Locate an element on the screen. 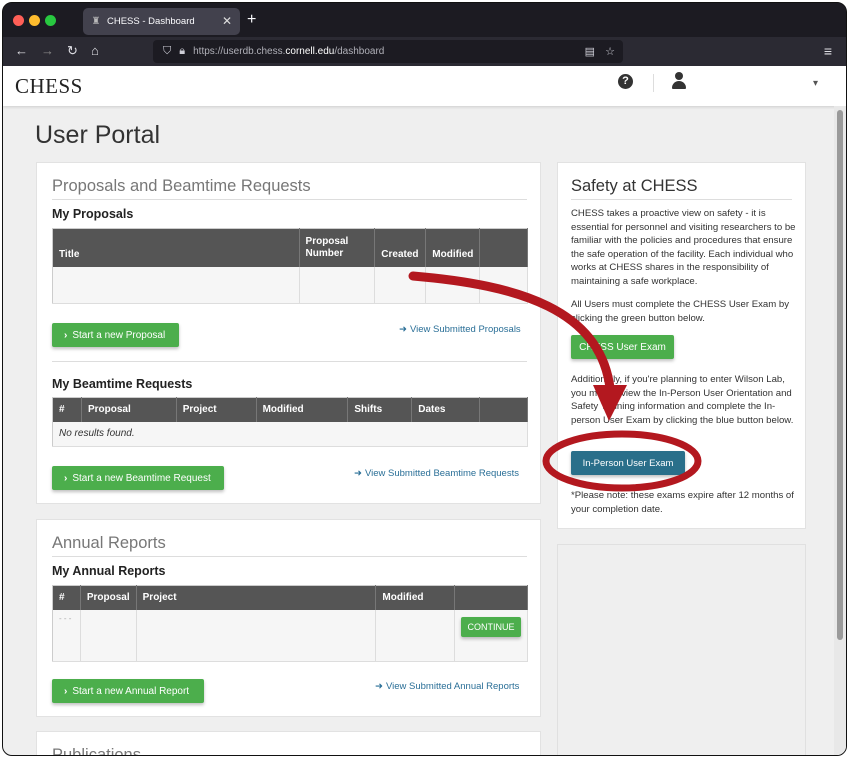 The width and height of the screenshot is (849, 760). proposals-panel-title: Proposals and Beamtime Requests is located at coordinates (181, 186).